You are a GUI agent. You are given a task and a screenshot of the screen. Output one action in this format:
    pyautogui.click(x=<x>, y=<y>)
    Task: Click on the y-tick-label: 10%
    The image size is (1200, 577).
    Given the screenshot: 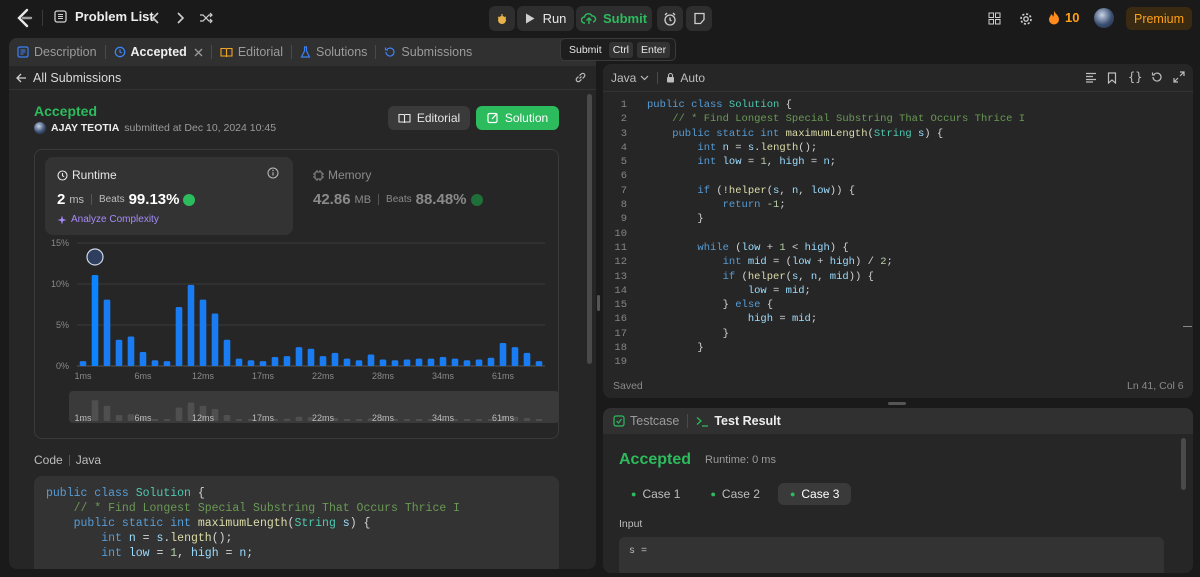 What is the action you would take?
    pyautogui.click(x=60, y=284)
    